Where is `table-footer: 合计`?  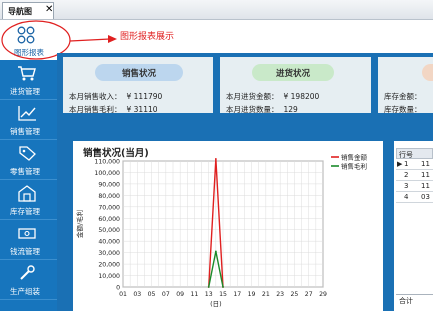 table-footer: 合计 is located at coordinates (414, 300).